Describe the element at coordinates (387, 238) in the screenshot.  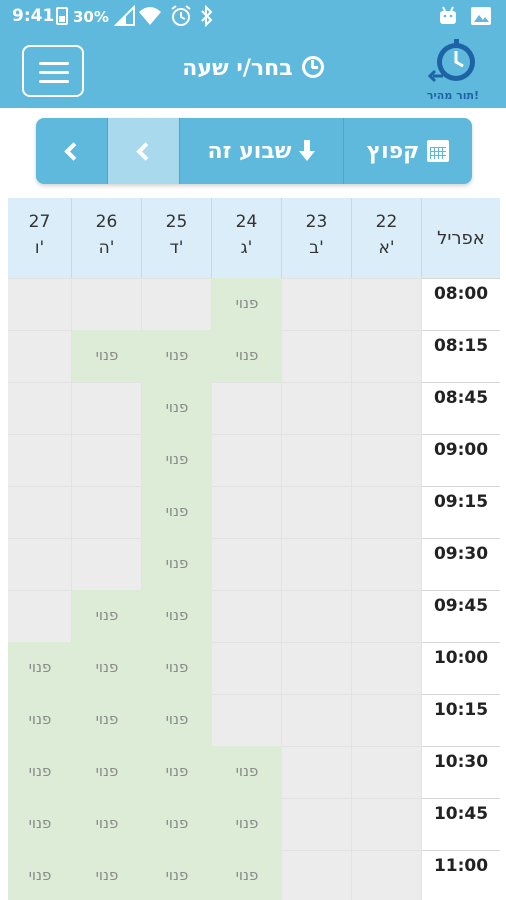
I see `day-header: 22 א'` at that location.